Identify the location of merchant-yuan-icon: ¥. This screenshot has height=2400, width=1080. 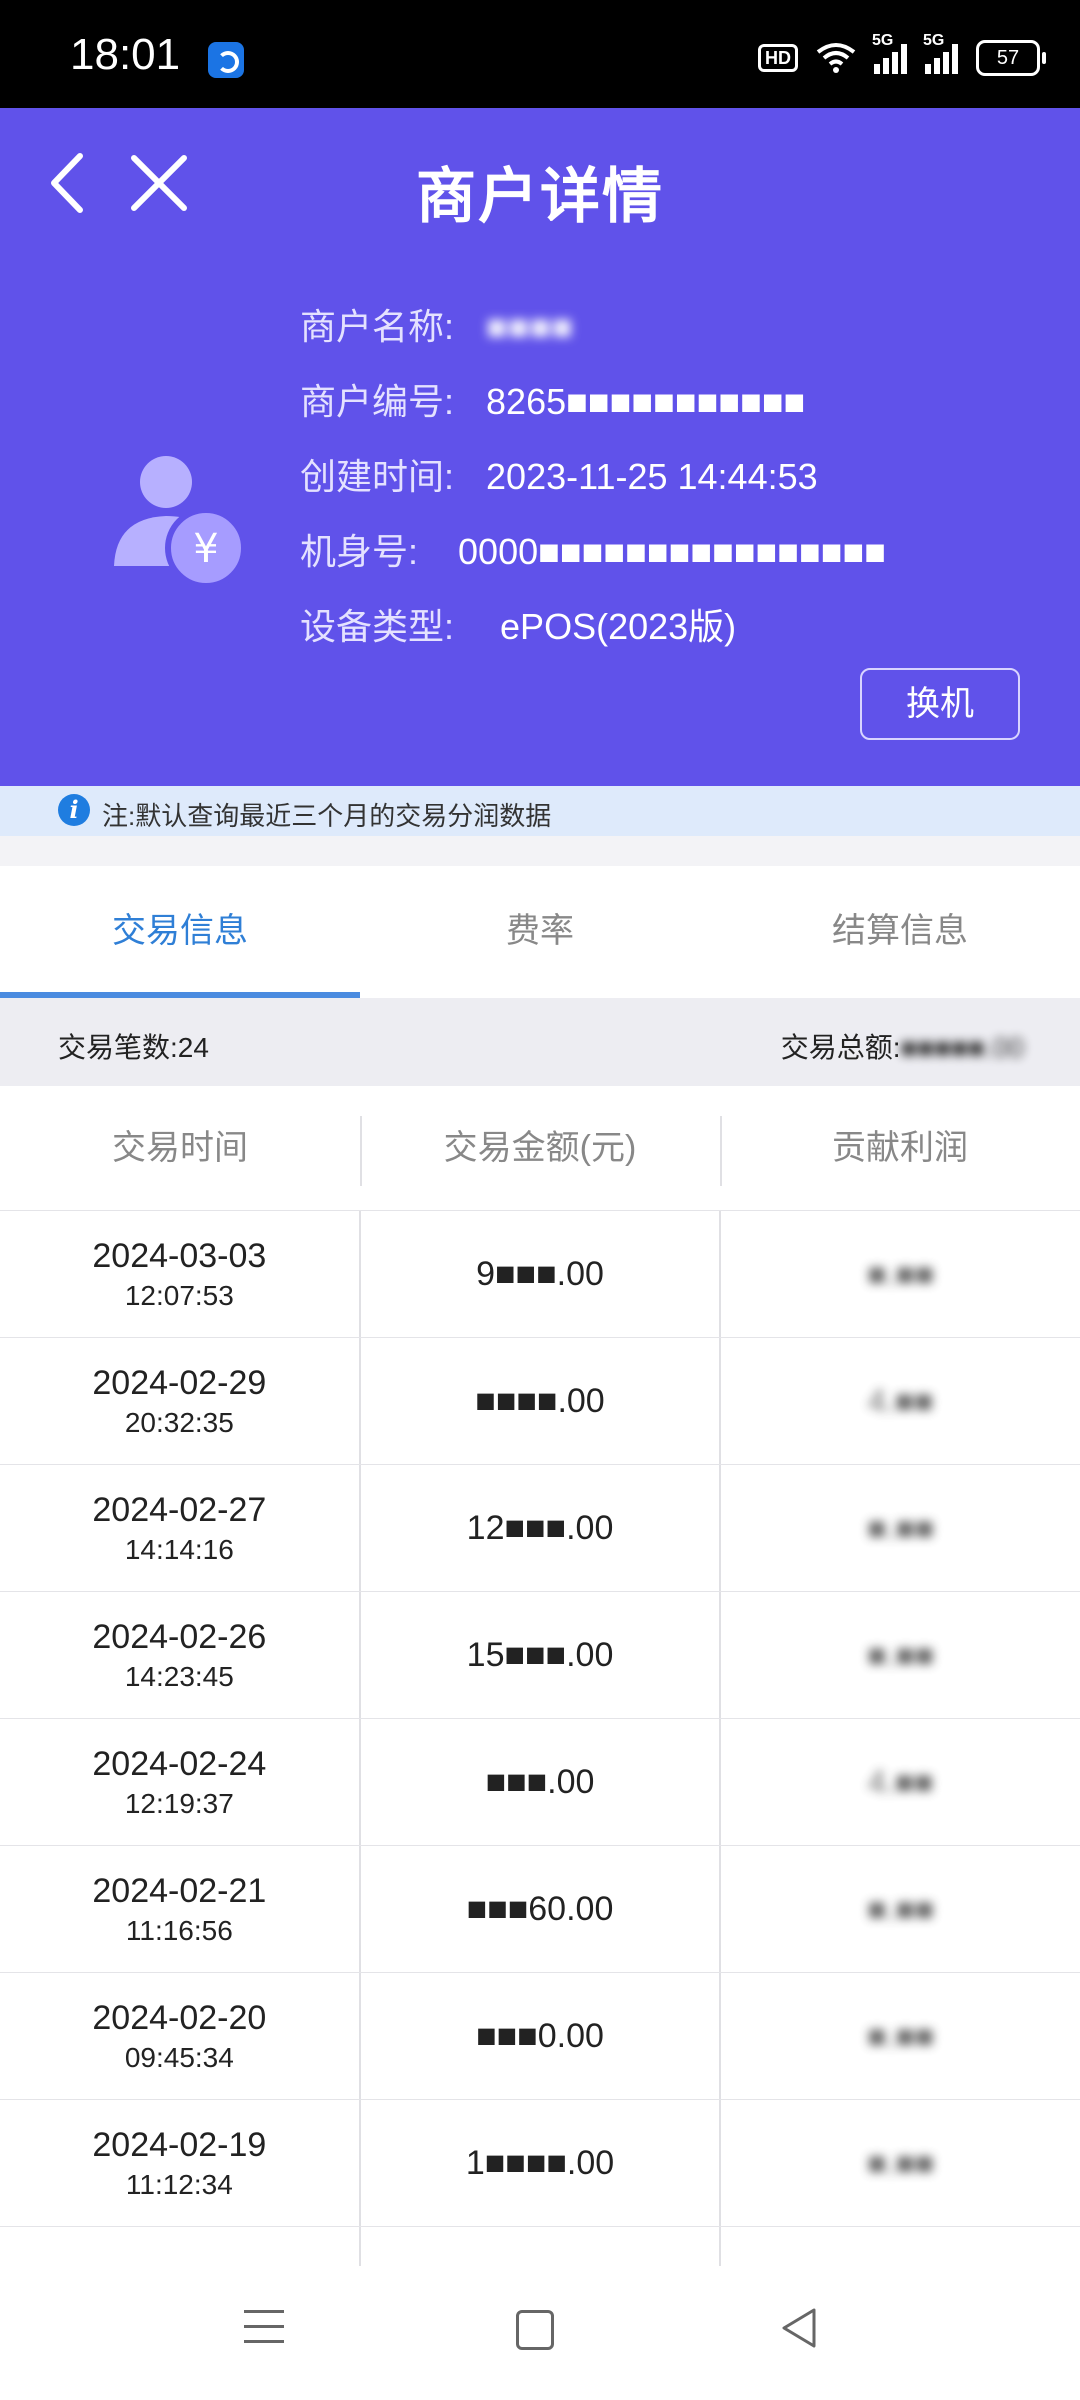
(180, 522).